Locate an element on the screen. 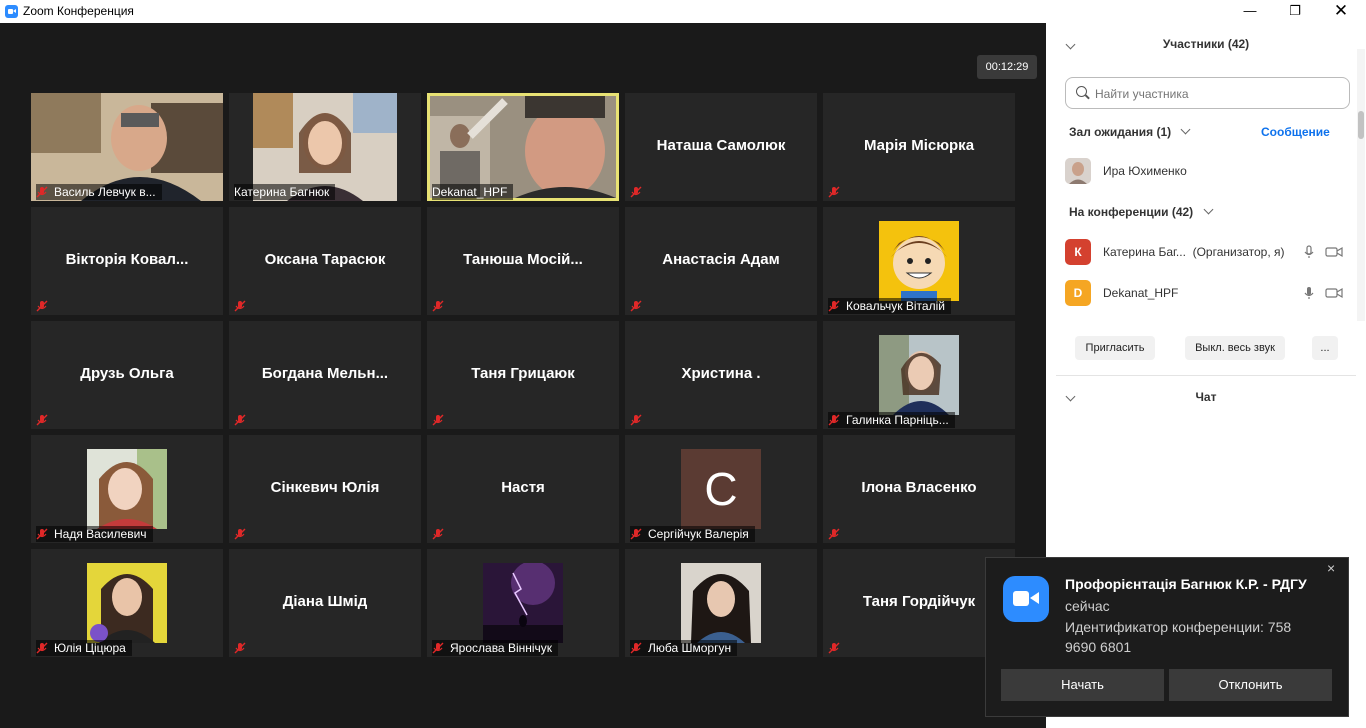 This screenshot has height=728, width=1366. participant-row: К Катерина Баг... (Организатор, я) is located at coordinates (1205, 252).